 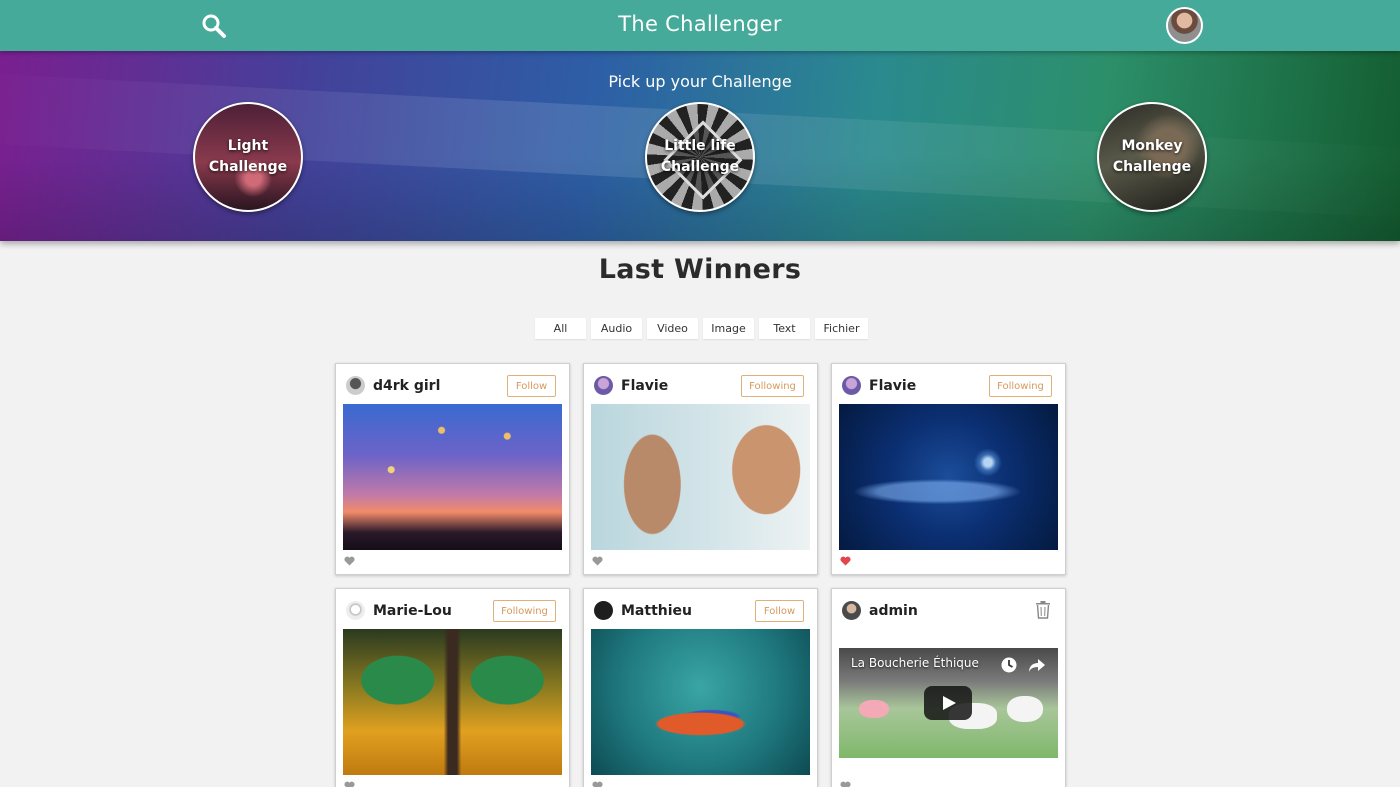 I want to click on card-username: admin, so click(x=893, y=611).